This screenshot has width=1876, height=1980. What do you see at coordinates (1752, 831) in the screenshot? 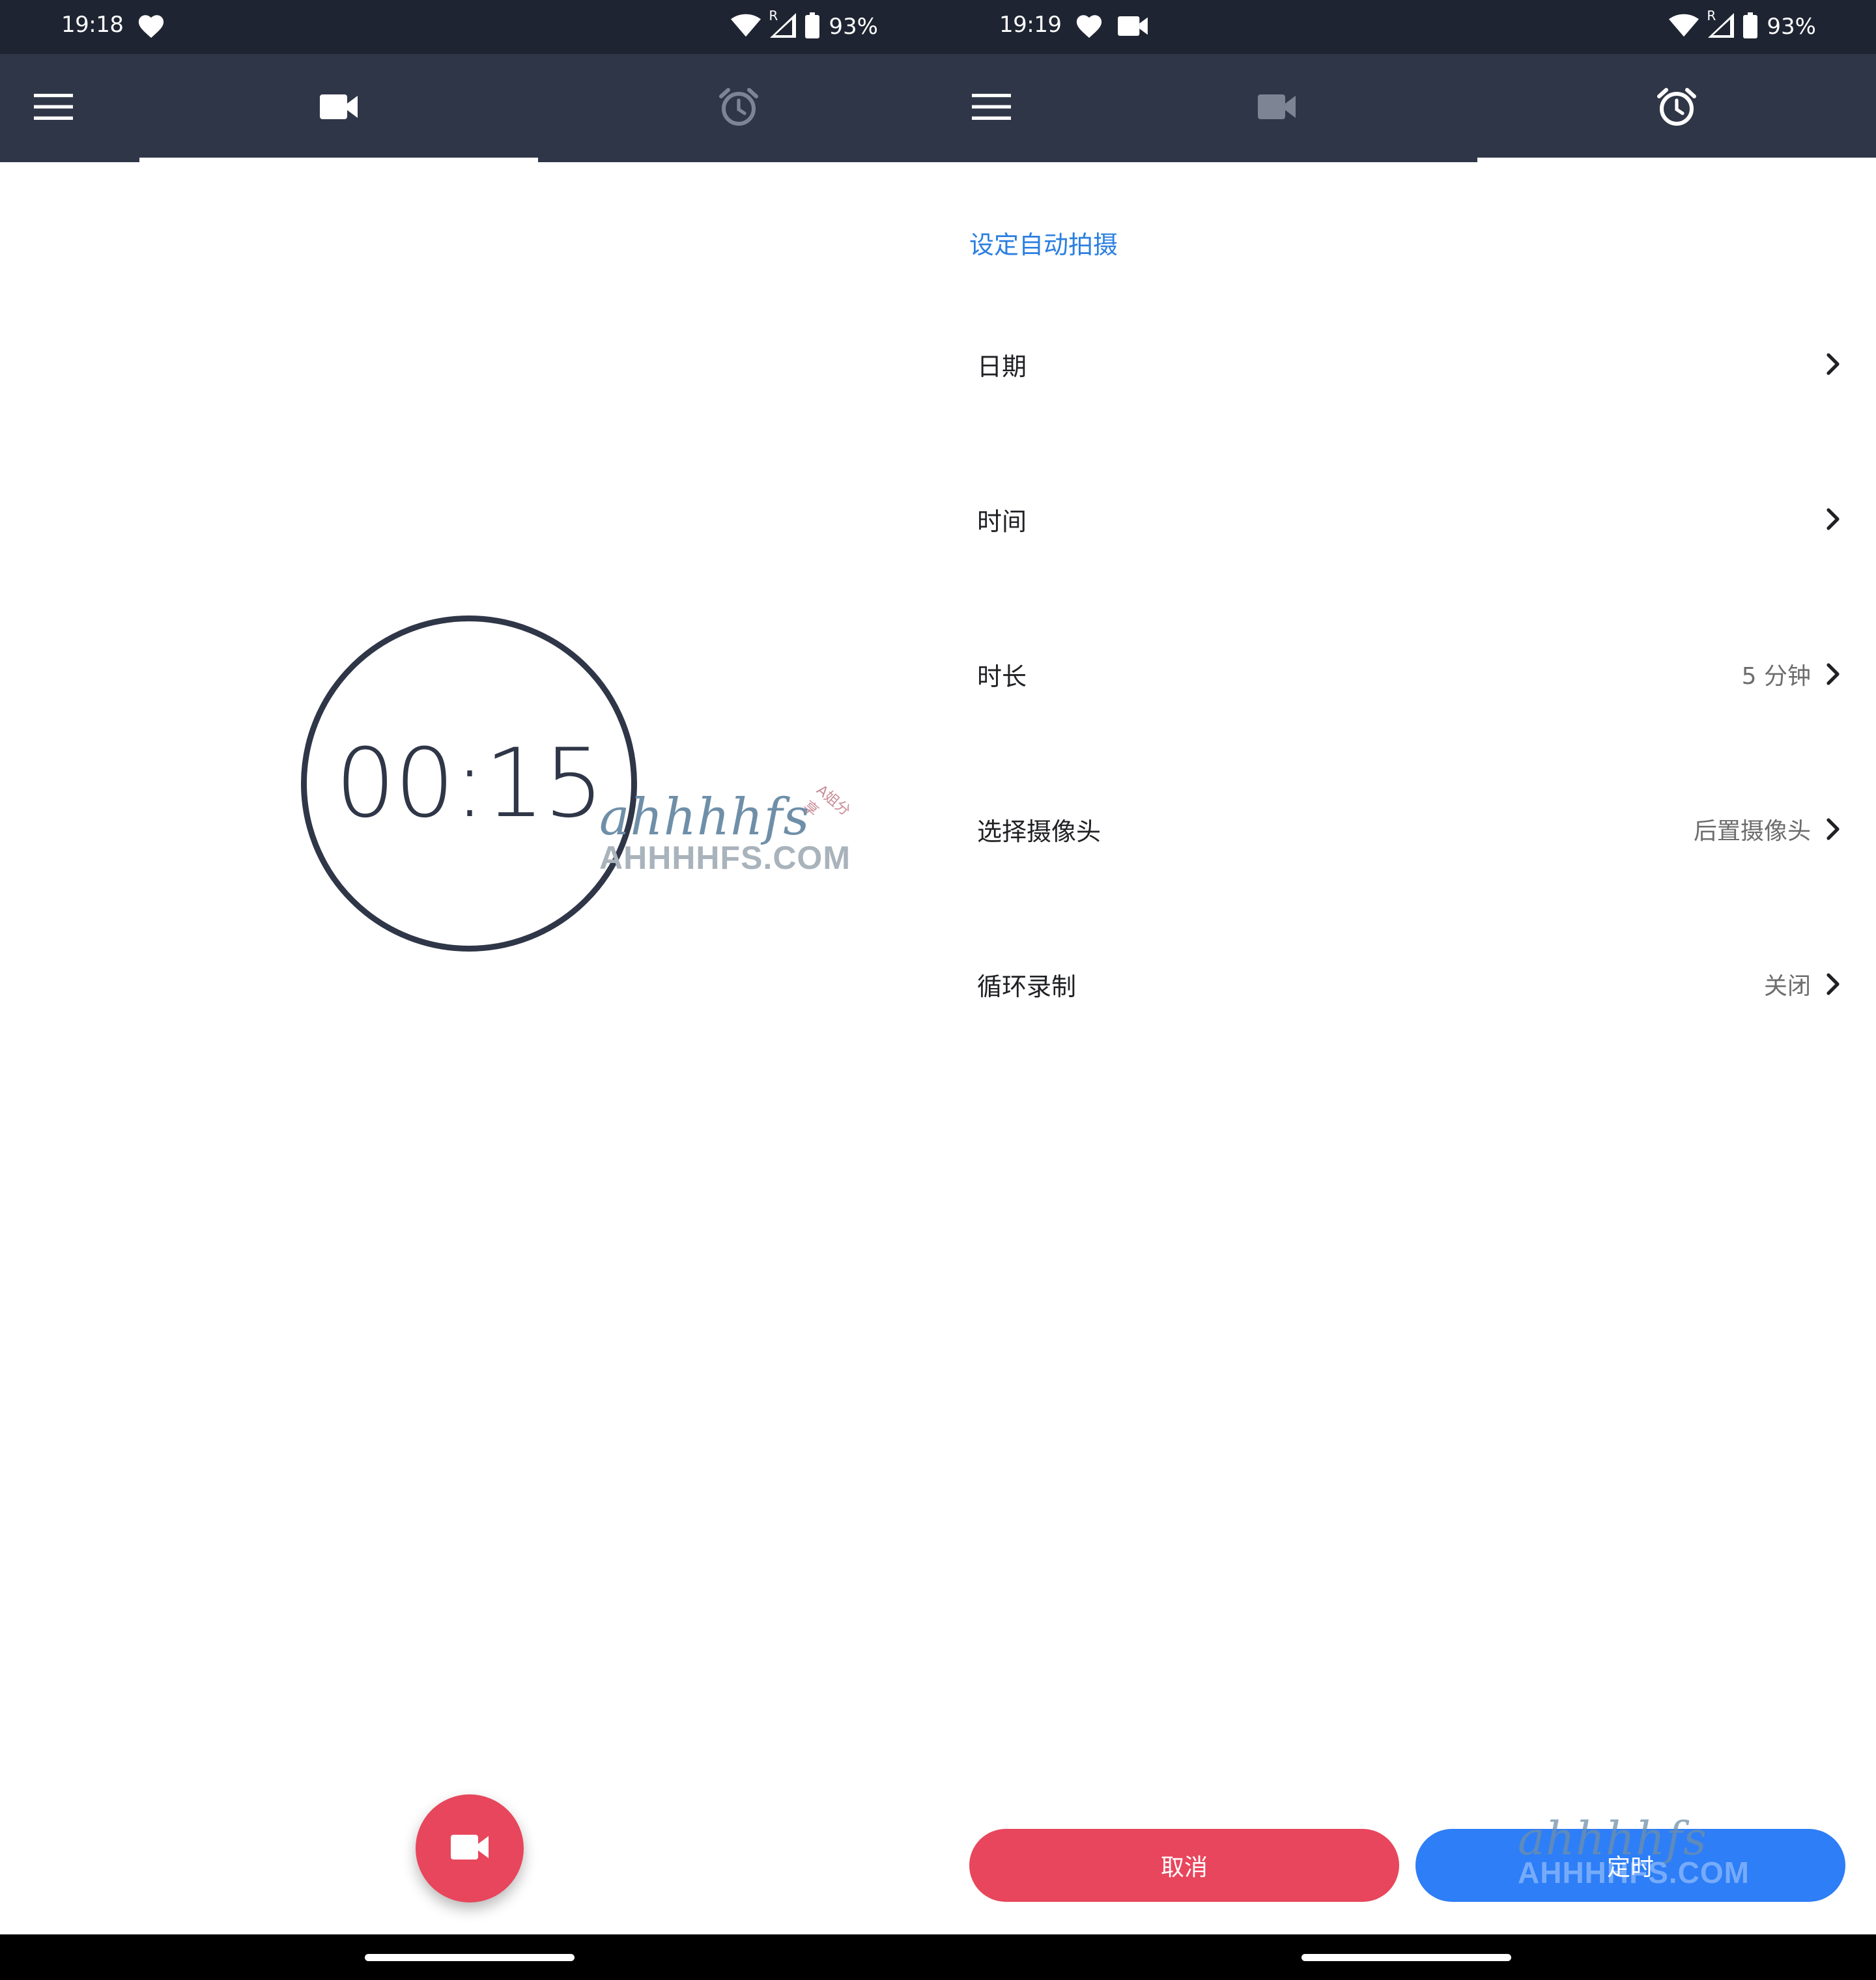
I see `setting-value: 后置摄像头` at bounding box center [1752, 831].